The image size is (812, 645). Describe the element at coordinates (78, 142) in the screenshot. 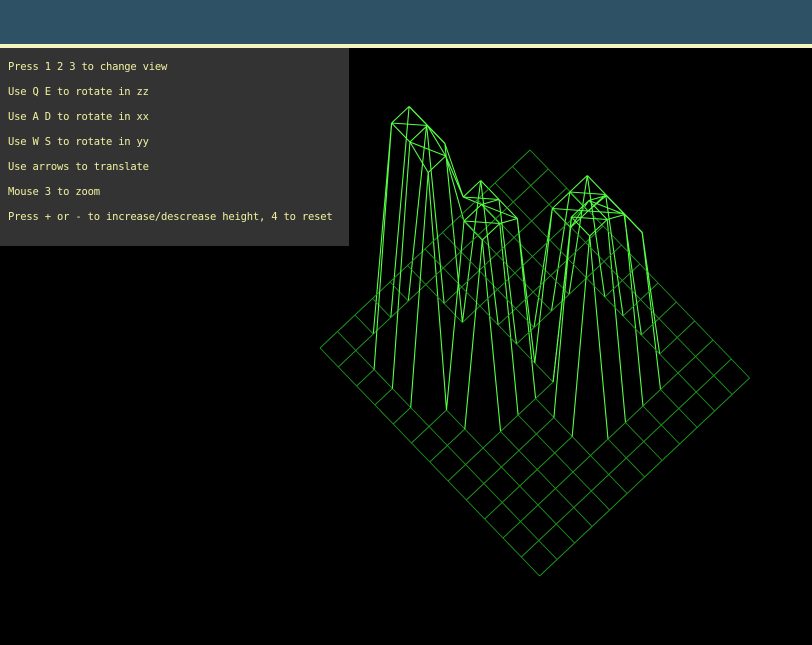

I see `help-line-rotate-yy: Use W S to rotate in yy` at that location.